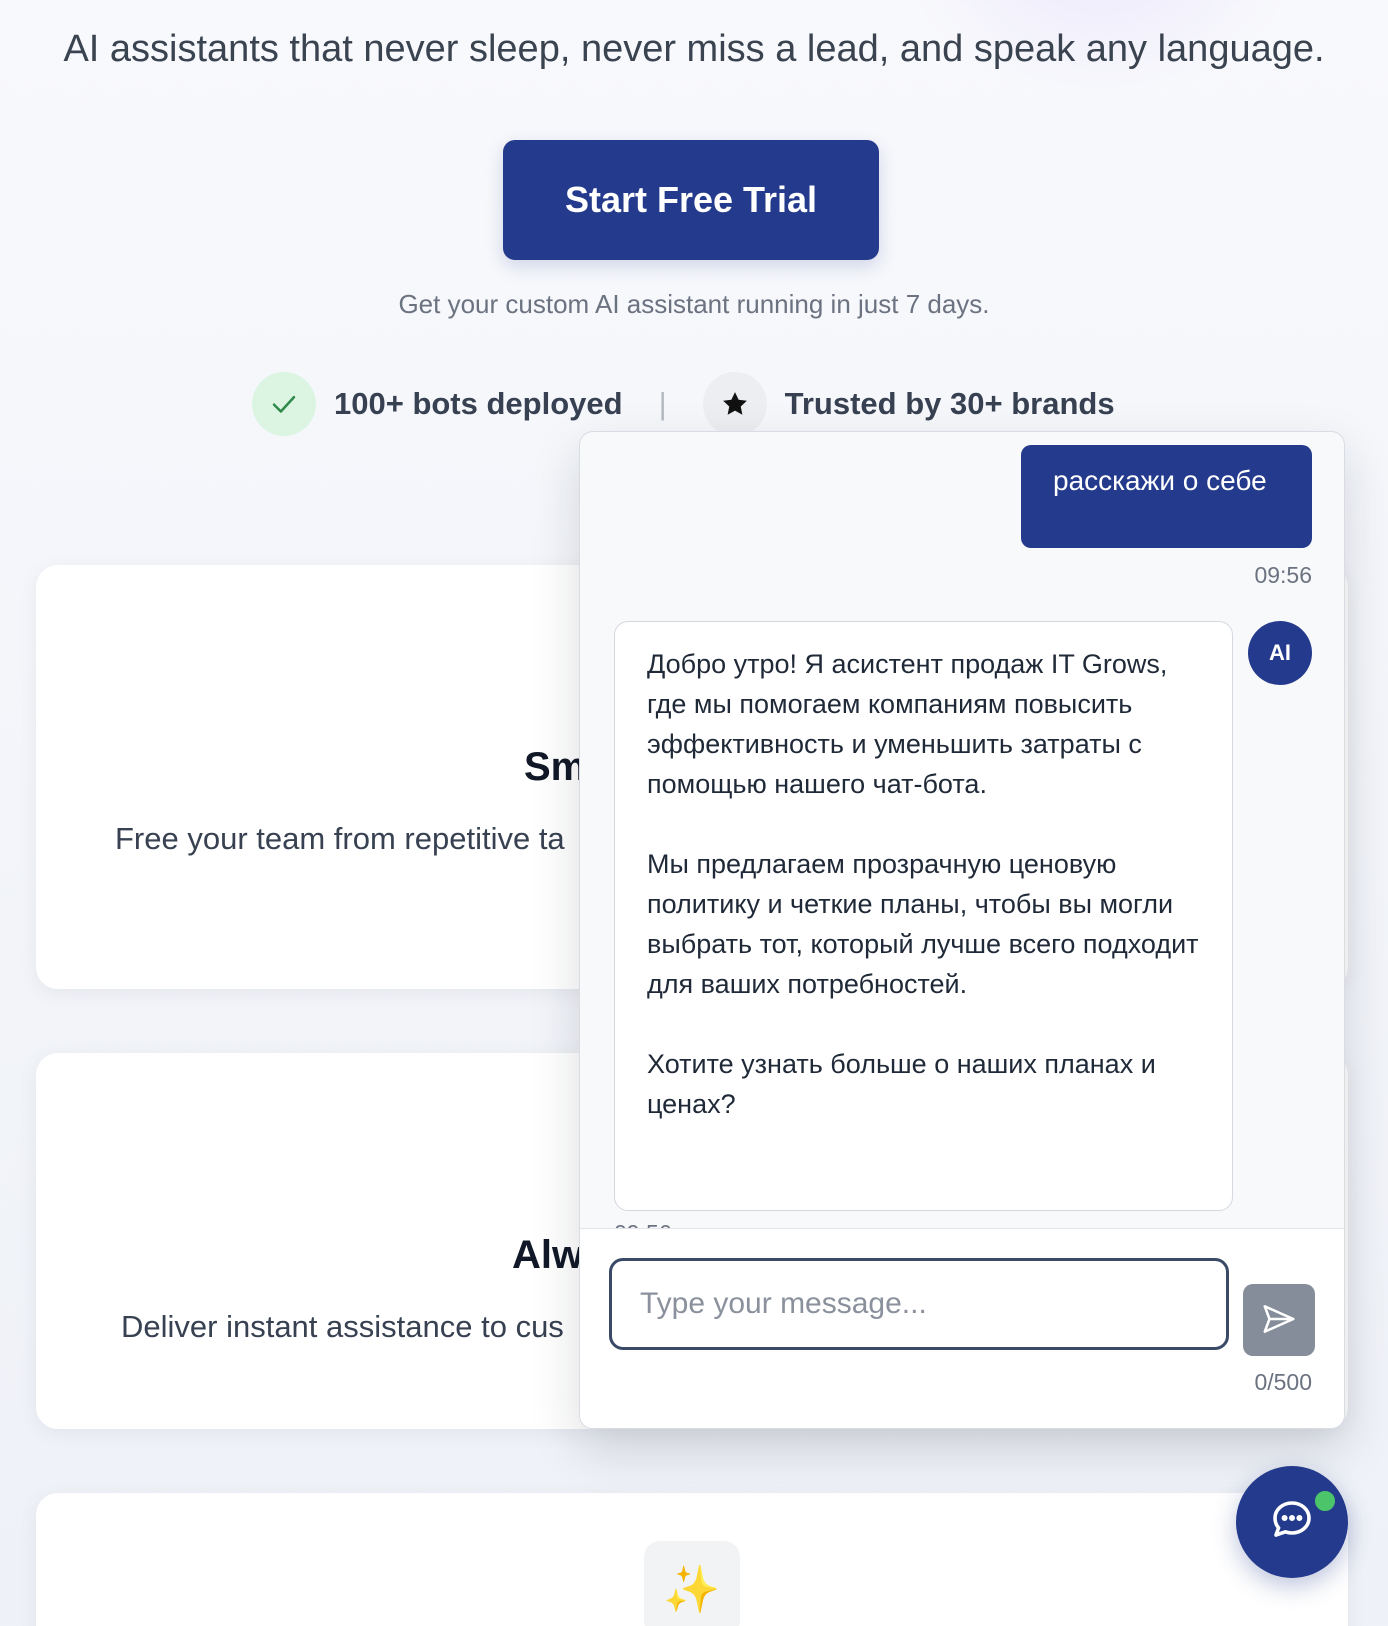 Image resolution: width=1388 pixels, height=1626 pixels. I want to click on chat-bubble-icon, so click(1292, 1522).